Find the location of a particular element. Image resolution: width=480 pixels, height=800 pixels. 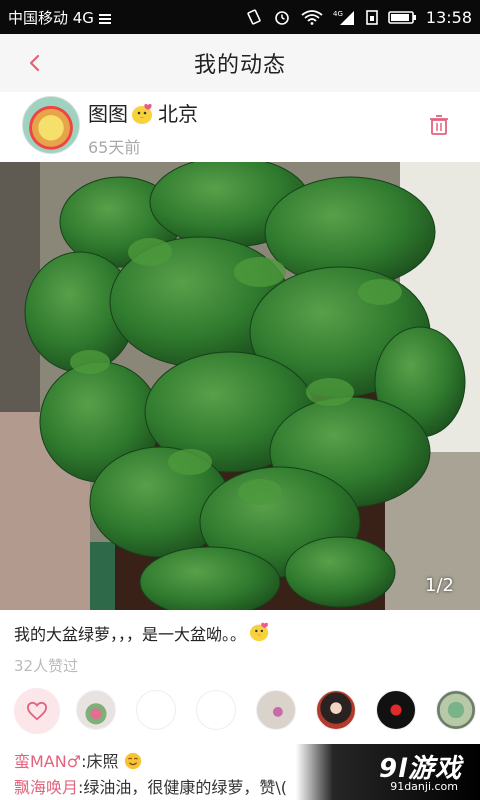

carrier-label: 中国移动 4G is located at coordinates (51, 17).